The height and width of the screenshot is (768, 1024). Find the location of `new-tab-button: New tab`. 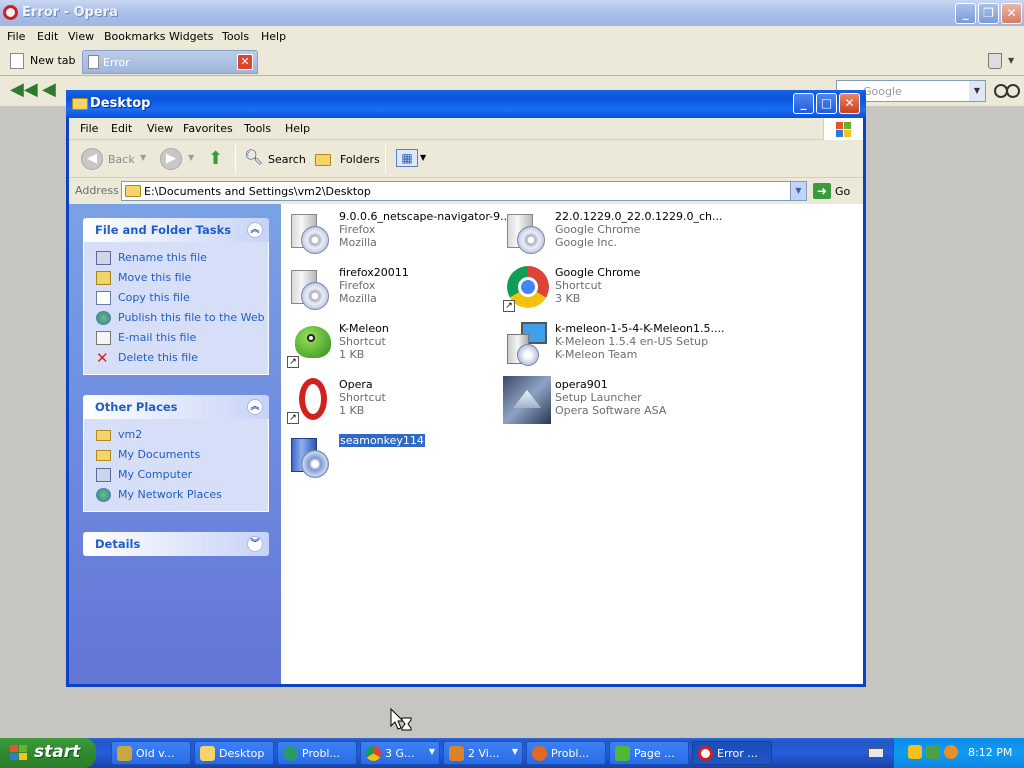

new-tab-button: New tab is located at coordinates (42, 62).